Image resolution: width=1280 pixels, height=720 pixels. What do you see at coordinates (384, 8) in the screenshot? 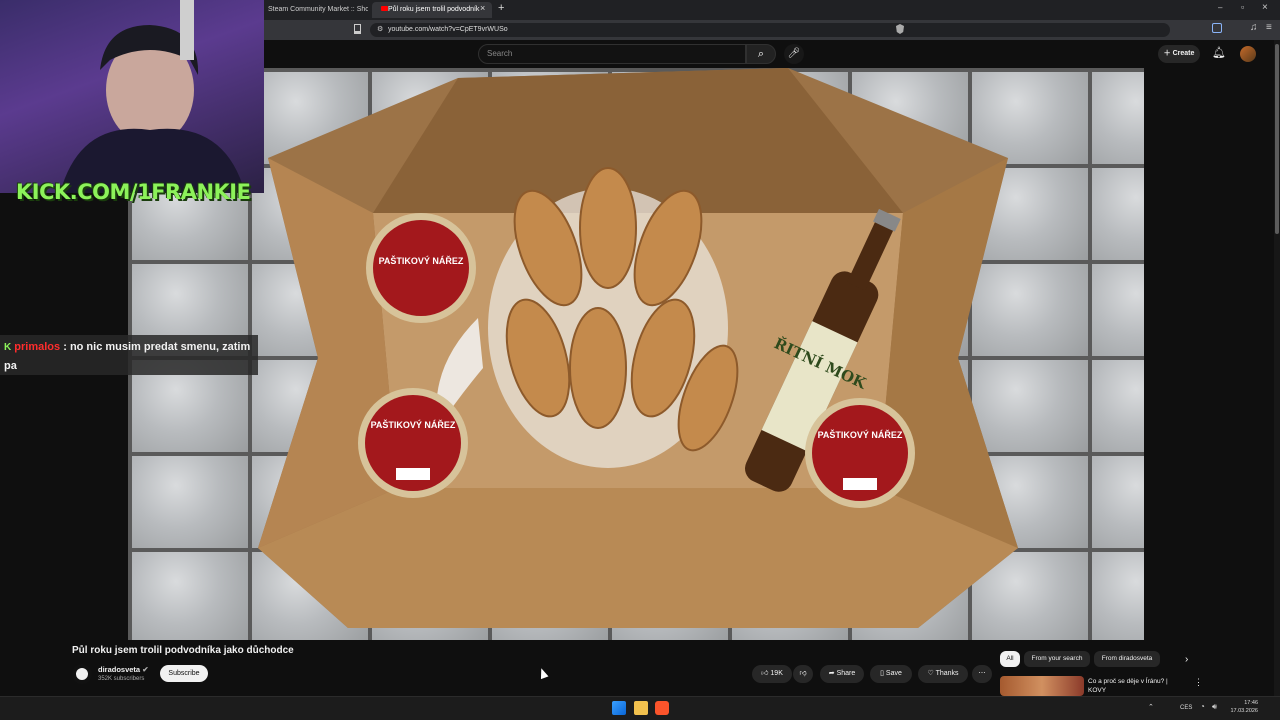
I see `youtube-favicon-icon` at bounding box center [384, 8].